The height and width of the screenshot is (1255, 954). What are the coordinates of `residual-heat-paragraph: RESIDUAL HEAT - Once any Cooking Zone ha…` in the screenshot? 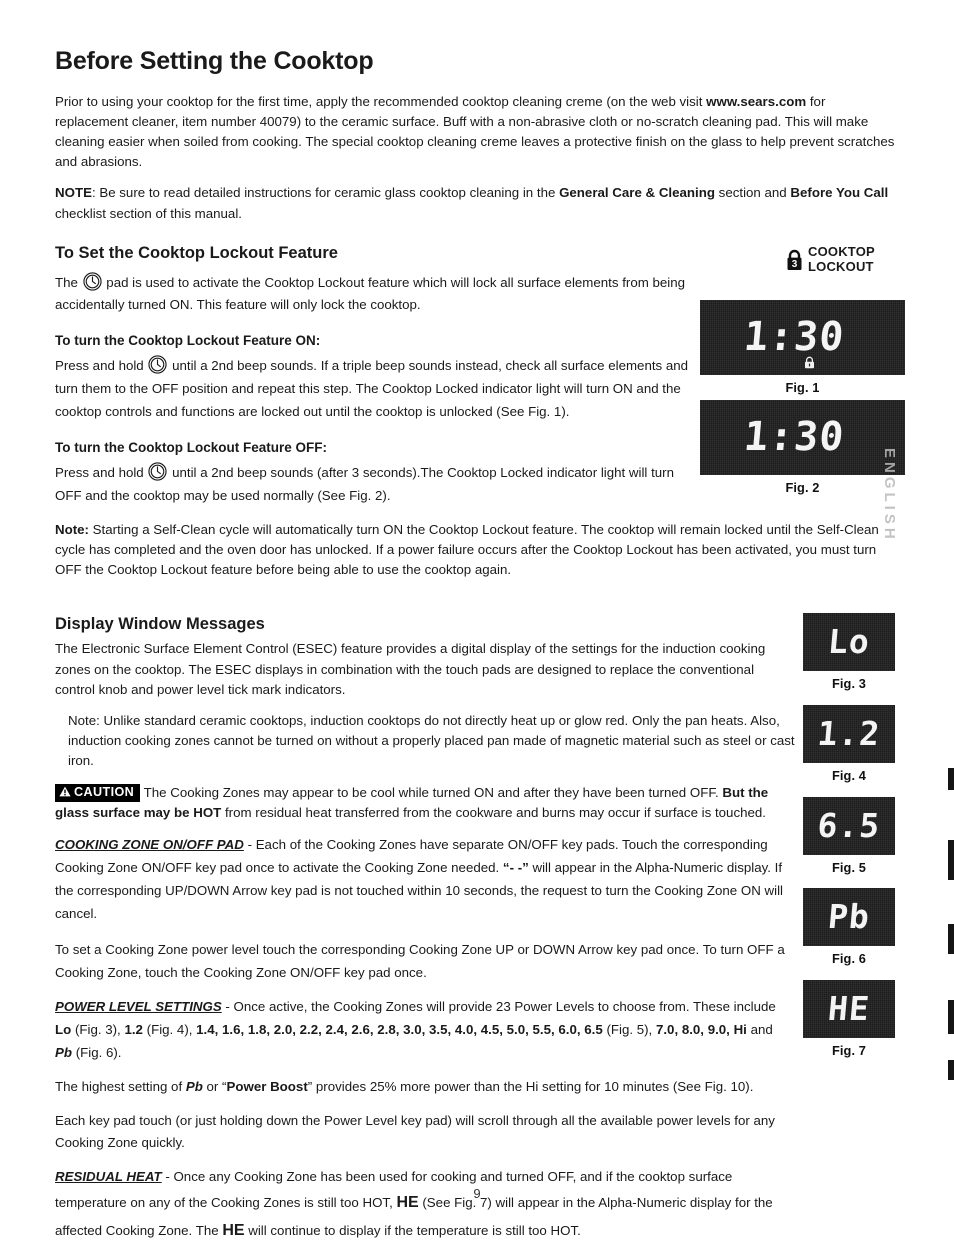 It's located at (422, 1205).